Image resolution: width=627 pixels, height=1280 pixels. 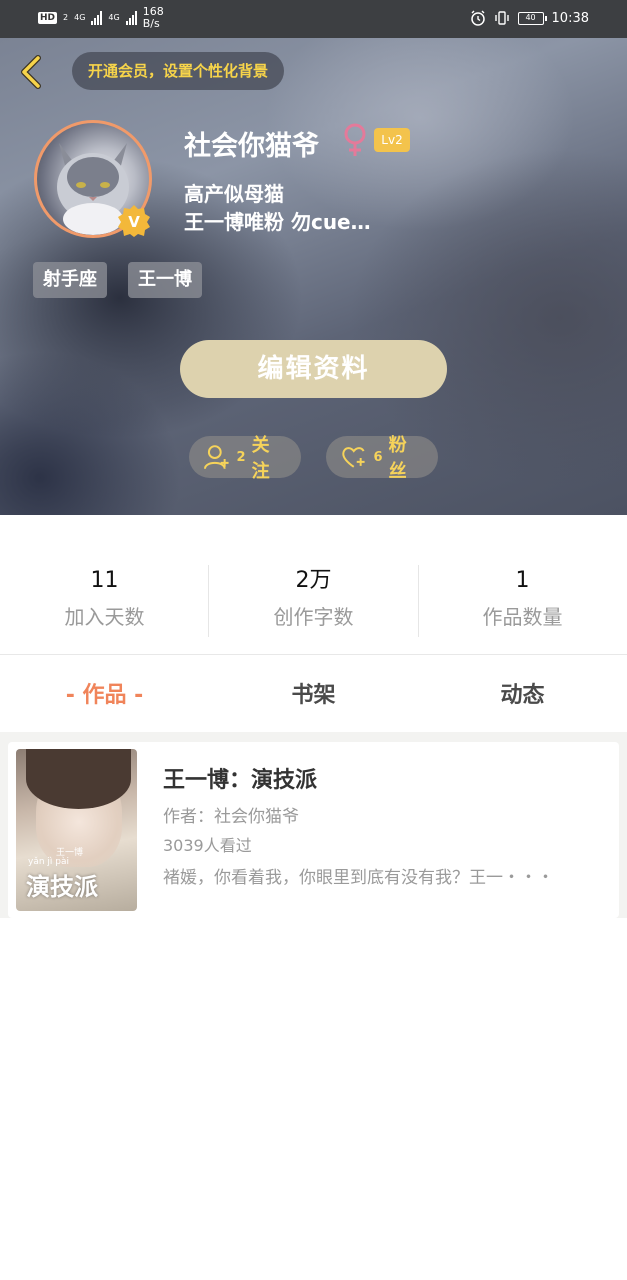 I want to click on followers-button: 6 粉丝, so click(x=382, y=458).